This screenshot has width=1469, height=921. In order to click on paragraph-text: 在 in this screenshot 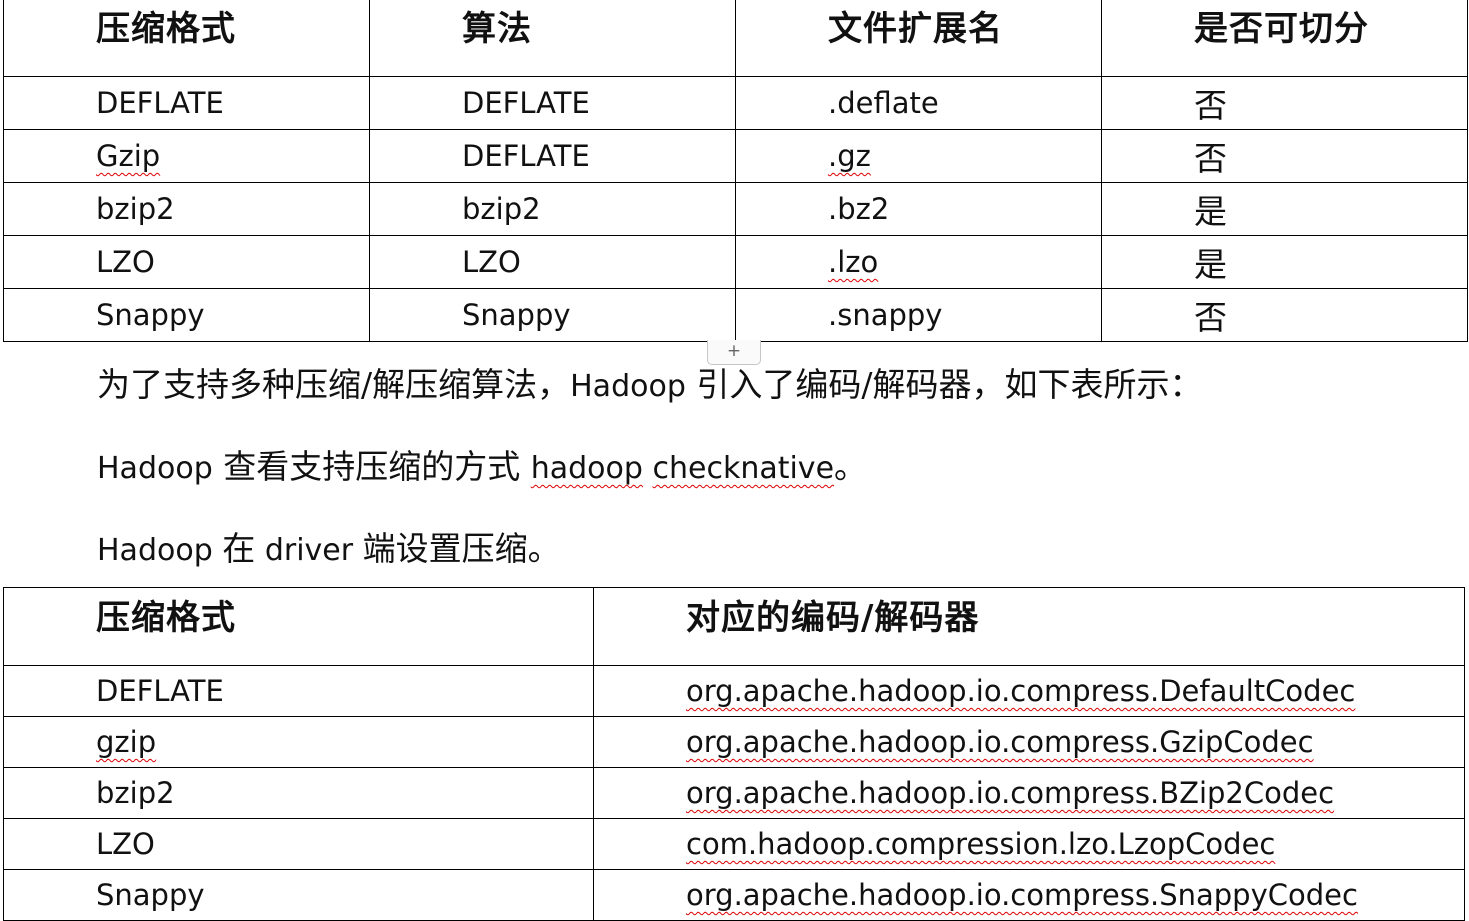, I will do `click(239, 548)`.